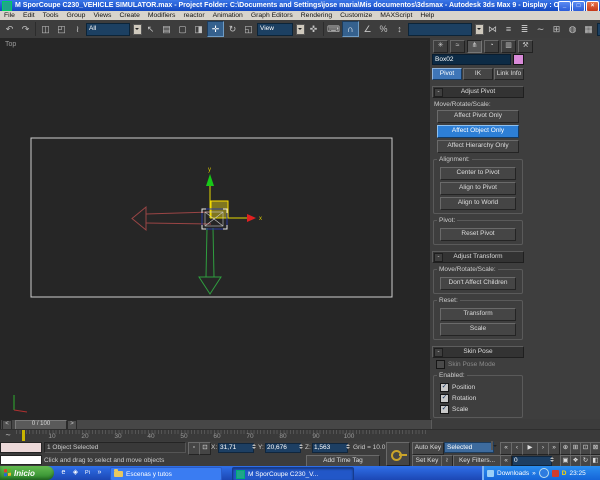 The image size is (600, 480). Describe the element at coordinates (9, 29) in the screenshot. I see `undo-icon: ↶` at that location.